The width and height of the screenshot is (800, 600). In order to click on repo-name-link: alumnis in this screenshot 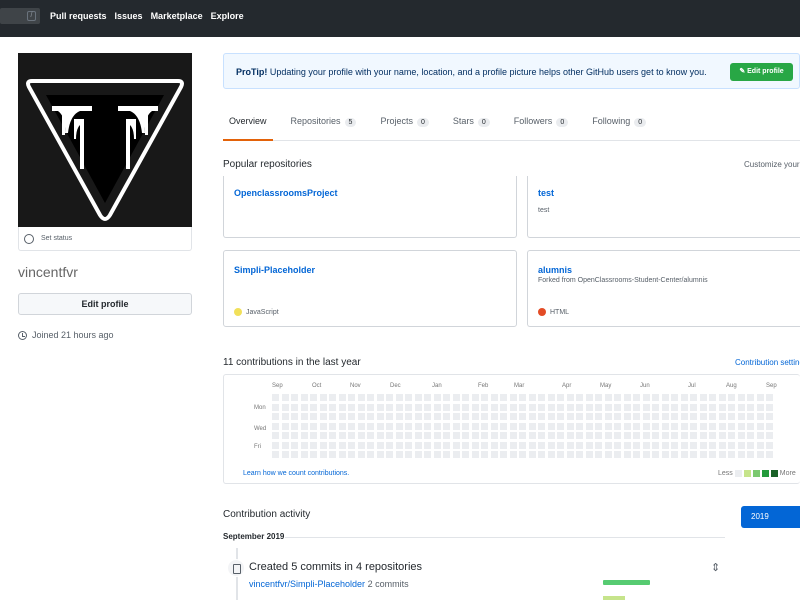, I will do `click(555, 270)`.